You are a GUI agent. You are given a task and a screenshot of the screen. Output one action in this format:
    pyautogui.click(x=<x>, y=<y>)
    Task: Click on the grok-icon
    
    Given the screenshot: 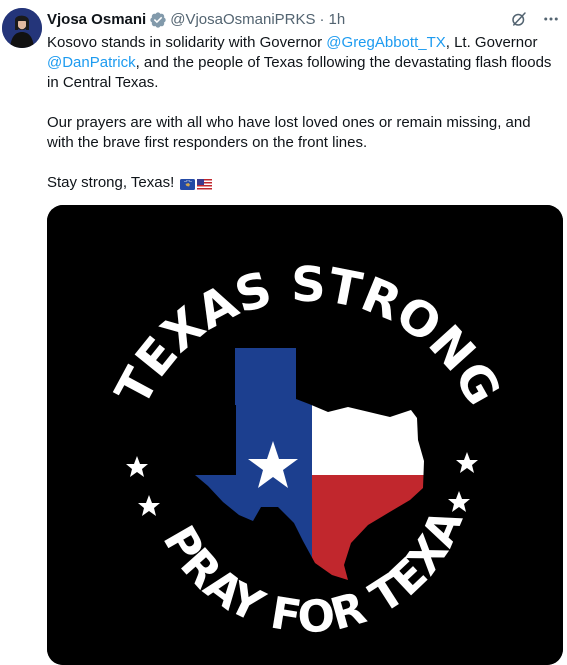 What is the action you would take?
    pyautogui.click(x=519, y=19)
    